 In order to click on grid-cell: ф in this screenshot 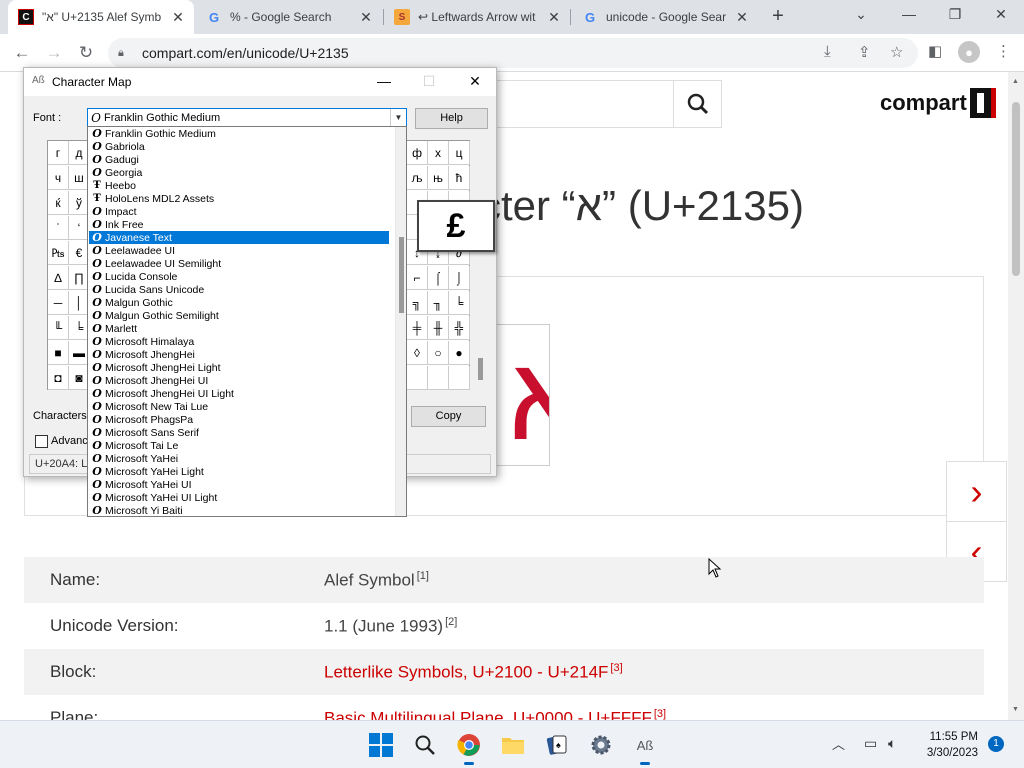, I will do `click(417, 153)`.